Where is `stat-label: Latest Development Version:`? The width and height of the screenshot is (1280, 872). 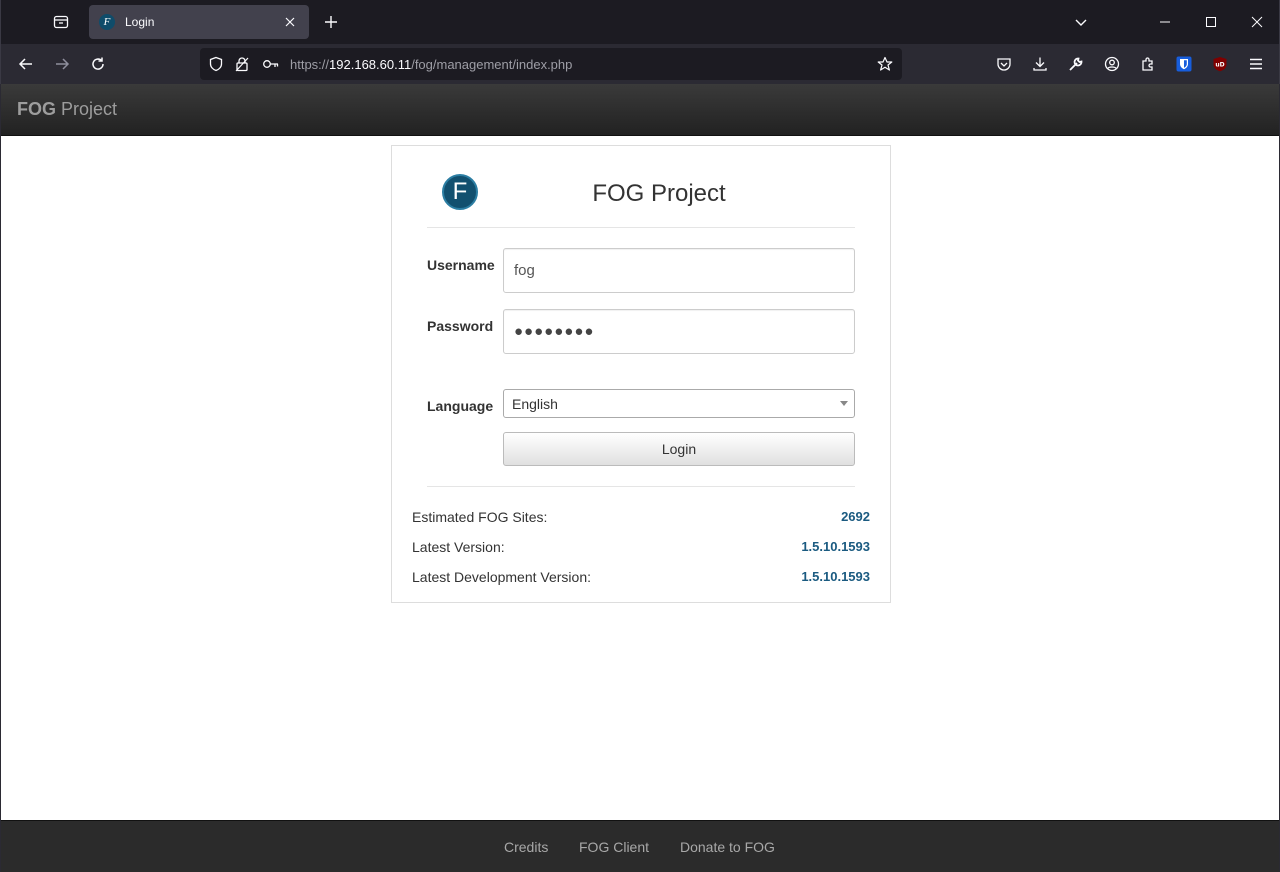 stat-label: Latest Development Version: is located at coordinates (501, 577).